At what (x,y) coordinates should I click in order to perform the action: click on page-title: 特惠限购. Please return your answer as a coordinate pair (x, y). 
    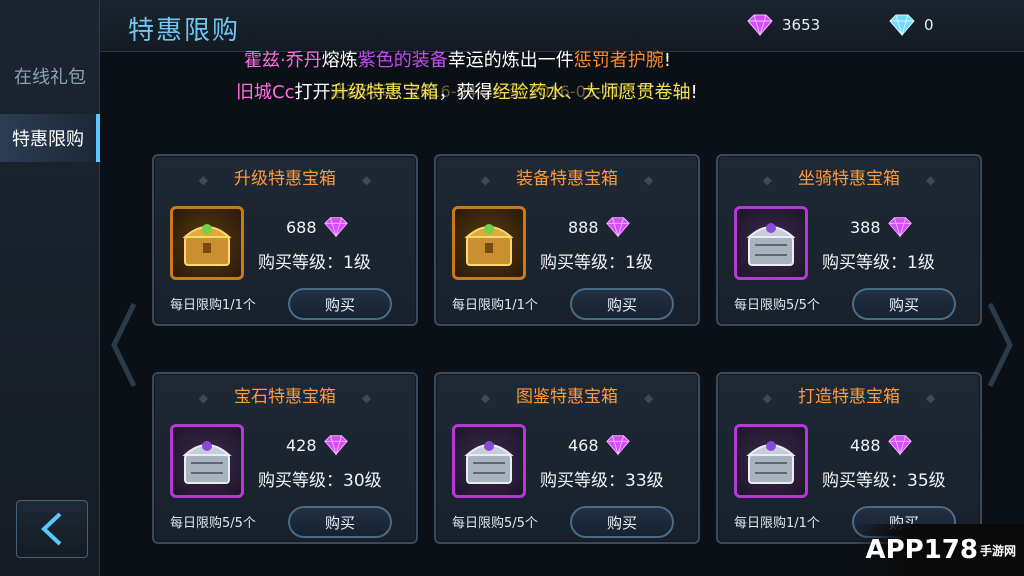
    Looking at the image, I should click on (184, 31).